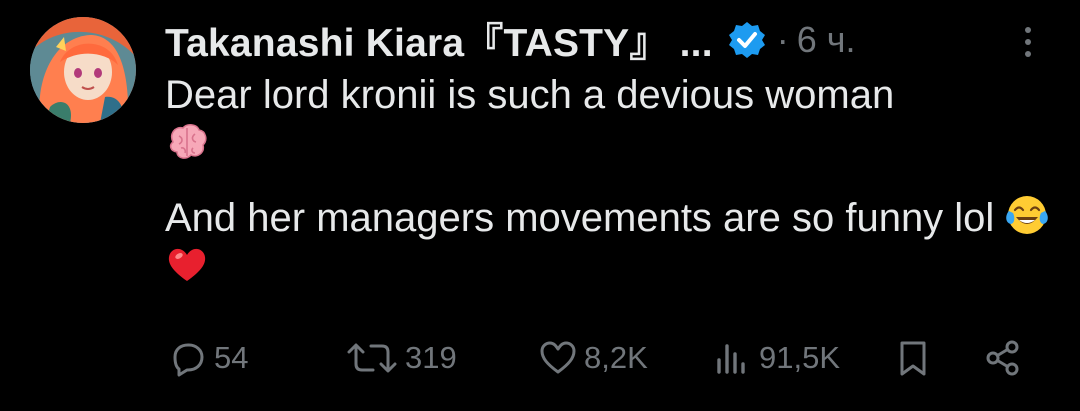 The width and height of the screenshot is (1080, 411). What do you see at coordinates (187, 142) in the screenshot?
I see `brain-emoji-icon` at bounding box center [187, 142].